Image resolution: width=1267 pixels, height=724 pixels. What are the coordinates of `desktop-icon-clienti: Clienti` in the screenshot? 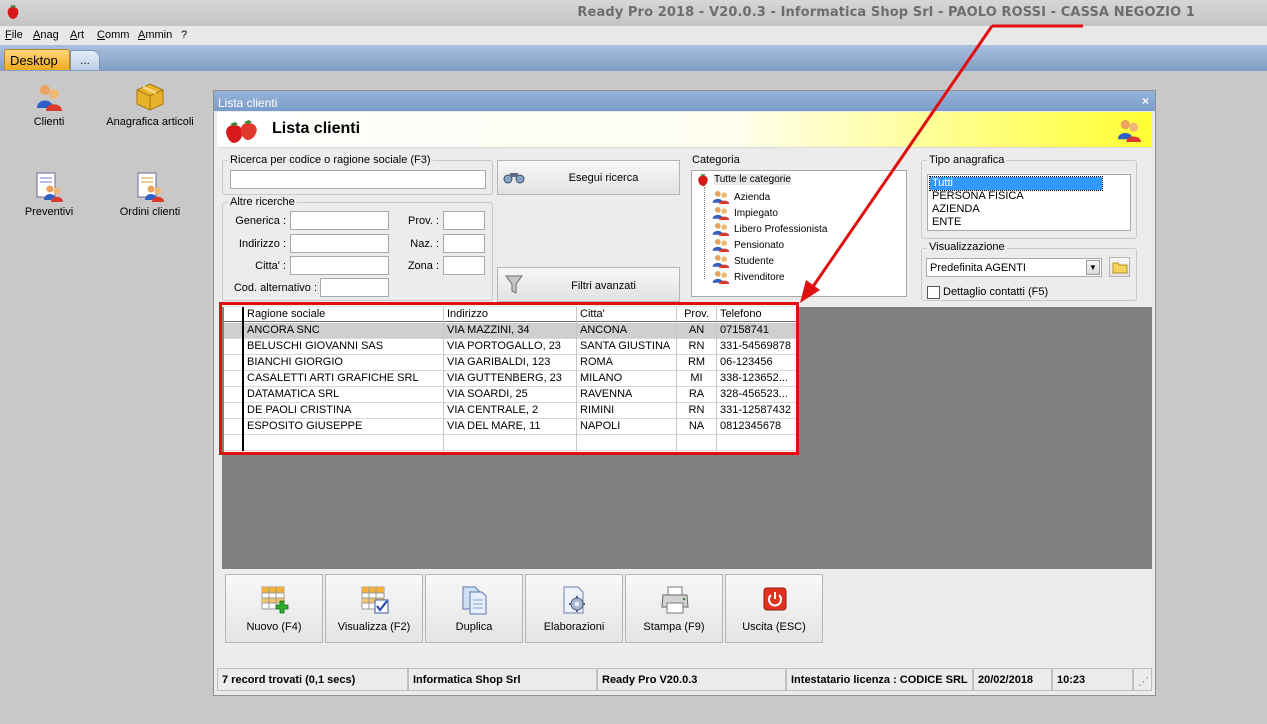 It's located at (52, 105).